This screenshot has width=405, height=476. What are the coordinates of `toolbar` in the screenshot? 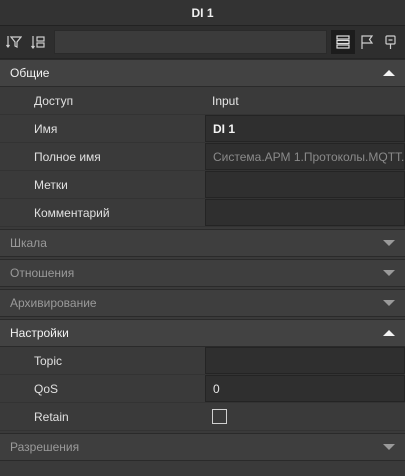 It's located at (202, 42).